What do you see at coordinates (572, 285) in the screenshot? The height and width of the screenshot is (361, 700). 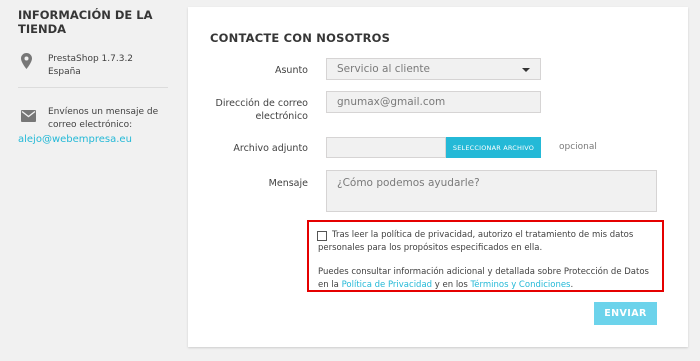 I see `period-text: .` at bounding box center [572, 285].